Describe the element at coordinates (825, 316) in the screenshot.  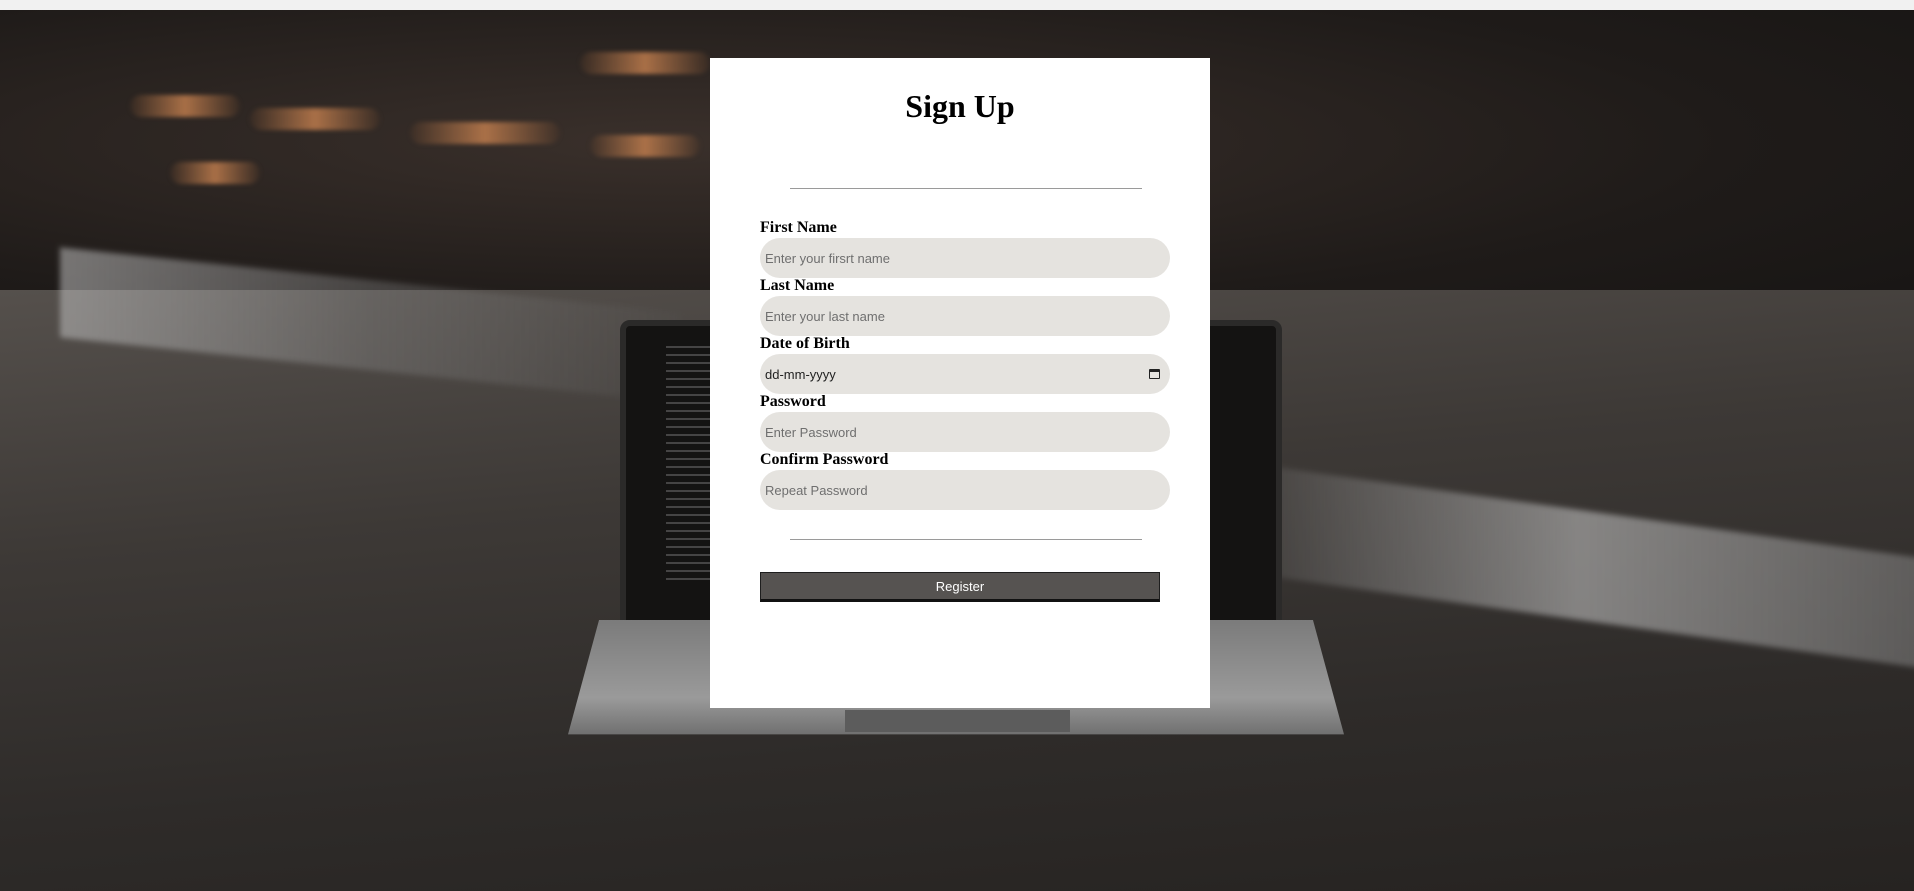
I see `last-name-placeholder: Enter your last name` at that location.